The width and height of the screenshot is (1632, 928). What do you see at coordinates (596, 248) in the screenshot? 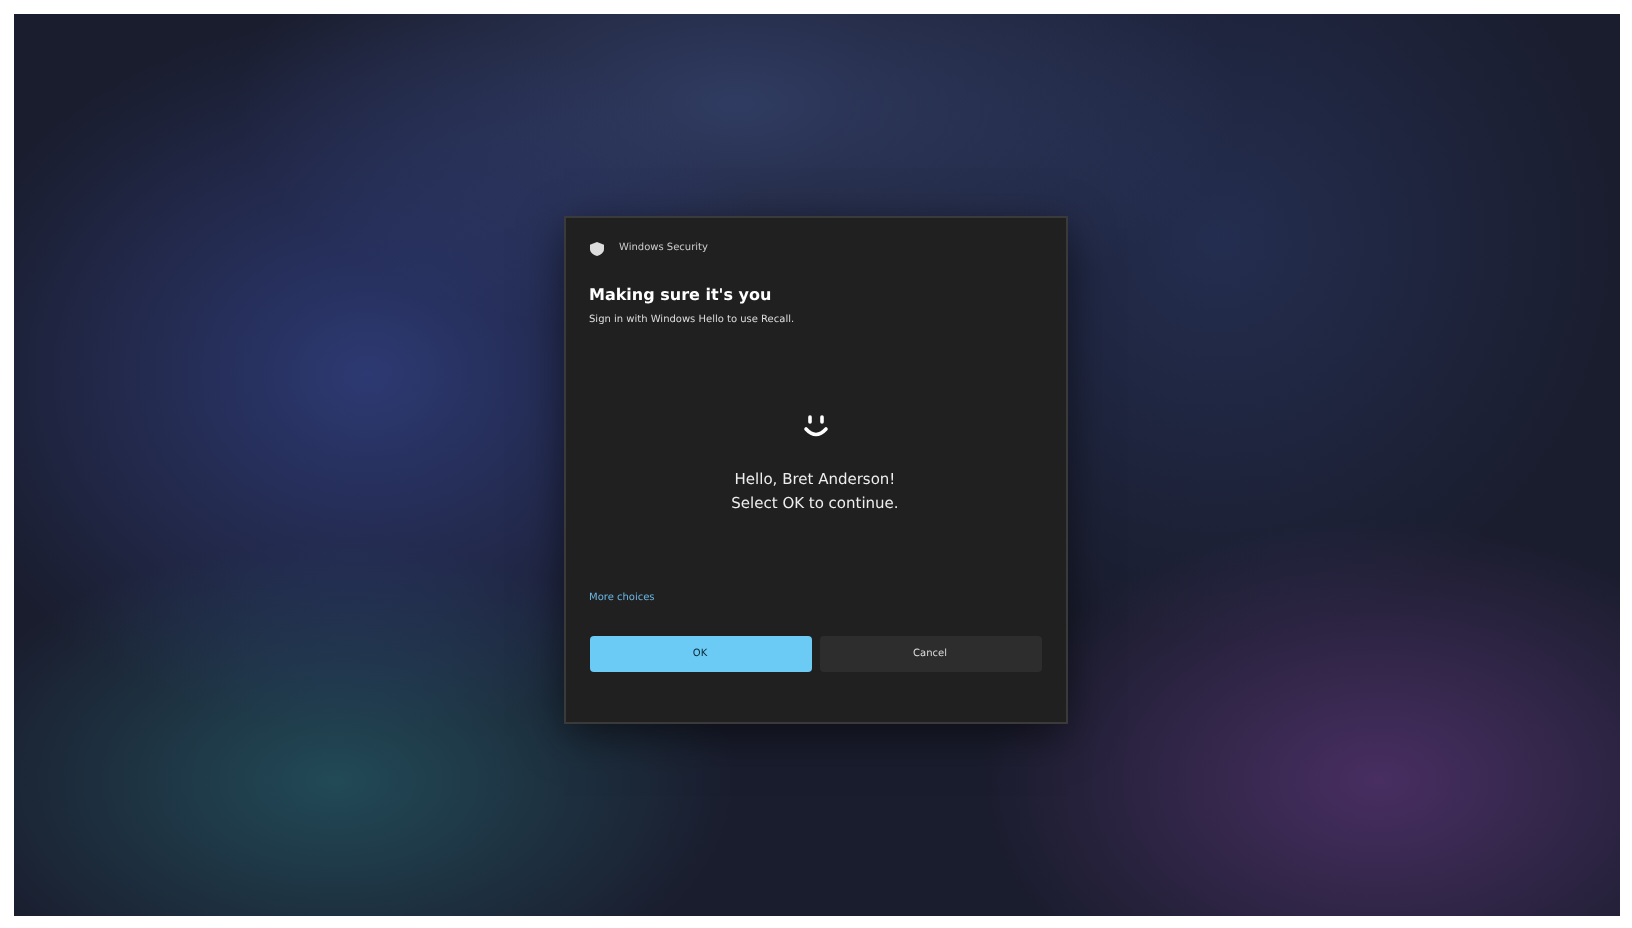
I see `shield-icon` at bounding box center [596, 248].